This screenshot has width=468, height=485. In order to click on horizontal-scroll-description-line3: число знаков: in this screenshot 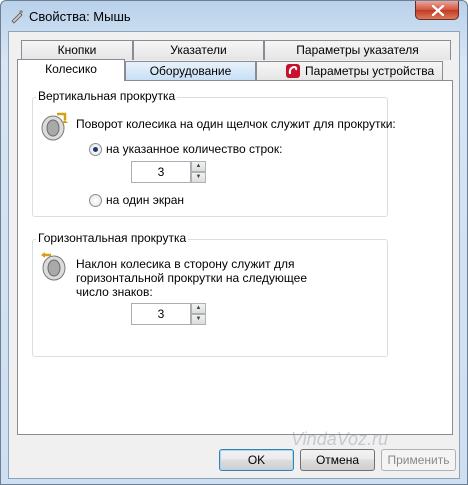, I will do `click(114, 292)`.